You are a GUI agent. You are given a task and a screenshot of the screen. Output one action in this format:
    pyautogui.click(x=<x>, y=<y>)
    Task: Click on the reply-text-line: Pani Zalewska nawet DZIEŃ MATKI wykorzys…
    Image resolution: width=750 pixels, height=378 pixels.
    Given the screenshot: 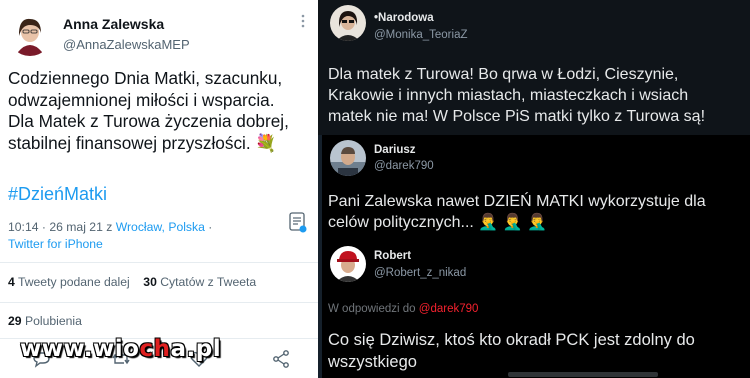 What is the action you would take?
    pyautogui.click(x=517, y=201)
    